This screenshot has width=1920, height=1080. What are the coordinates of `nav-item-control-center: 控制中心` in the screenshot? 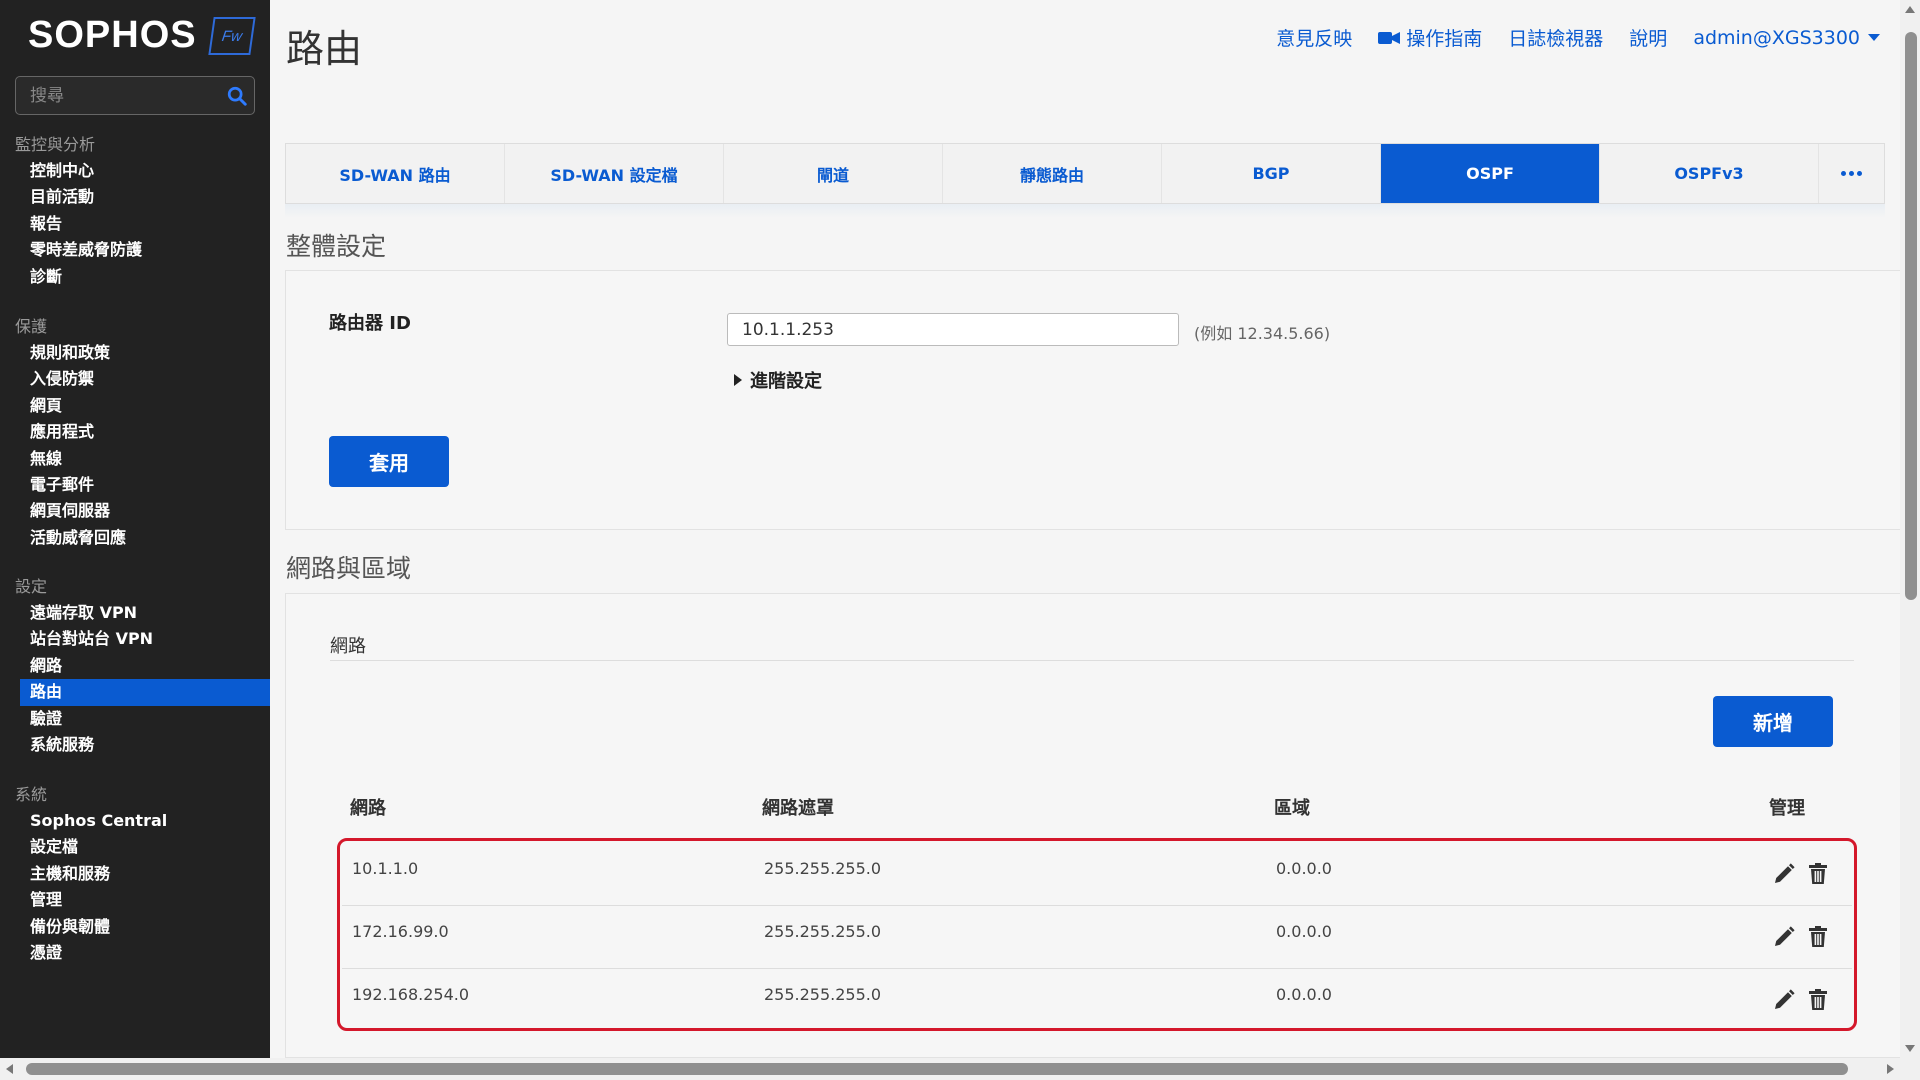 It's located at (135, 171).